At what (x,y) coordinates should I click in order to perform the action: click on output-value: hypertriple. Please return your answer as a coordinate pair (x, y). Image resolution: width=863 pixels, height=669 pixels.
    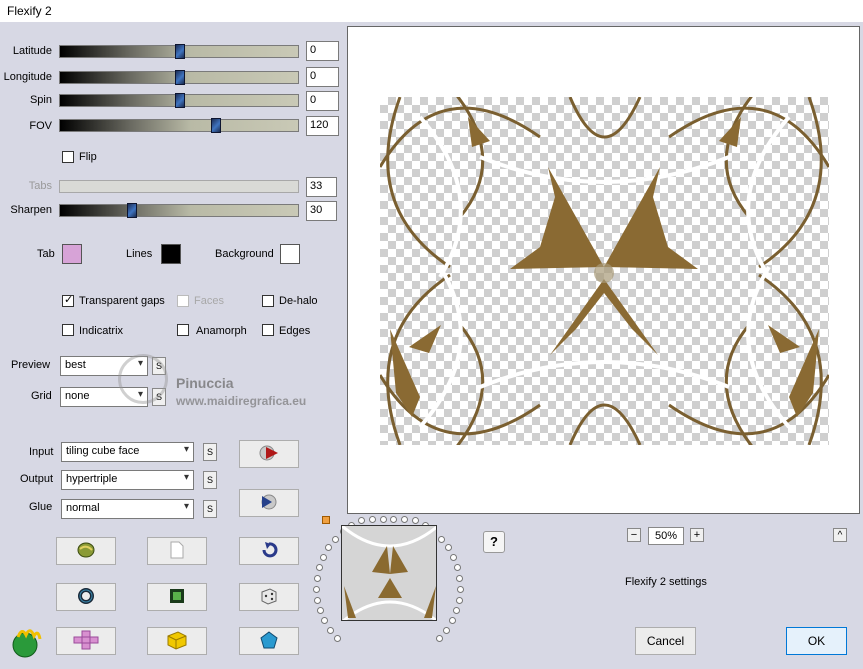
    Looking at the image, I should click on (92, 479).